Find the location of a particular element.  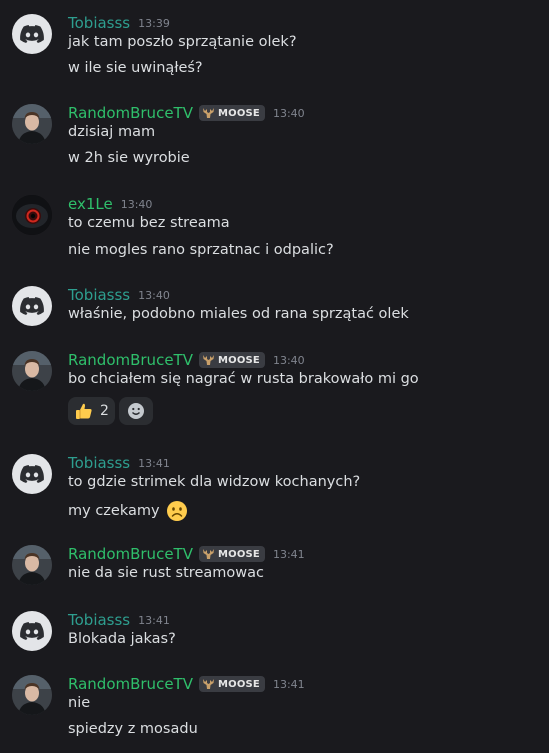

message-text: spiedzy z mosadu is located at coordinates (133, 729).